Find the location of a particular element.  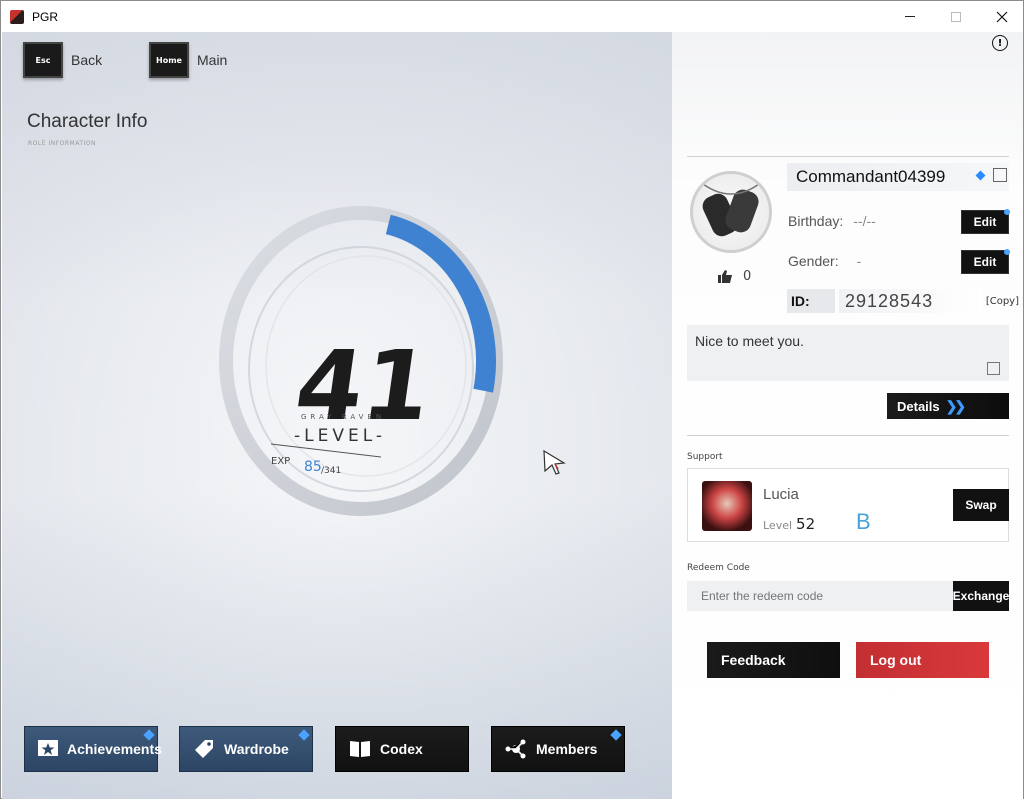

details-button: Details ❯❯ is located at coordinates (948, 406).